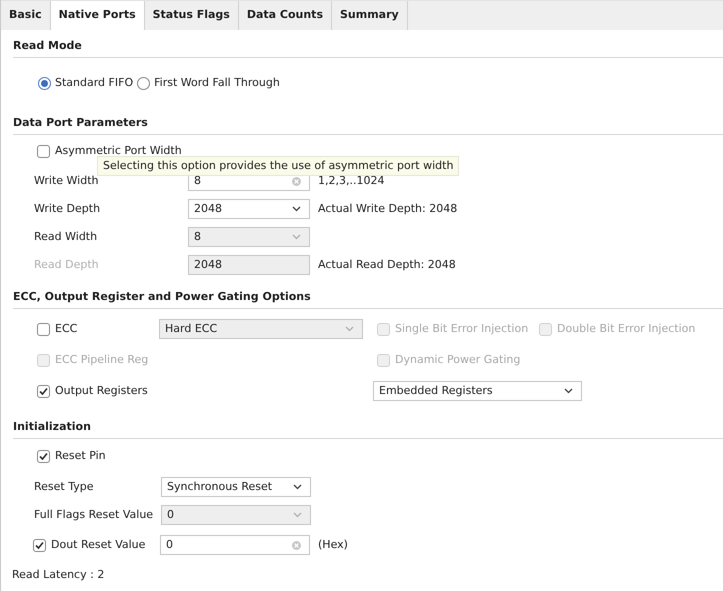  Describe the element at coordinates (94, 82) in the screenshot. I see `radio-label: Standard FIFO` at that location.